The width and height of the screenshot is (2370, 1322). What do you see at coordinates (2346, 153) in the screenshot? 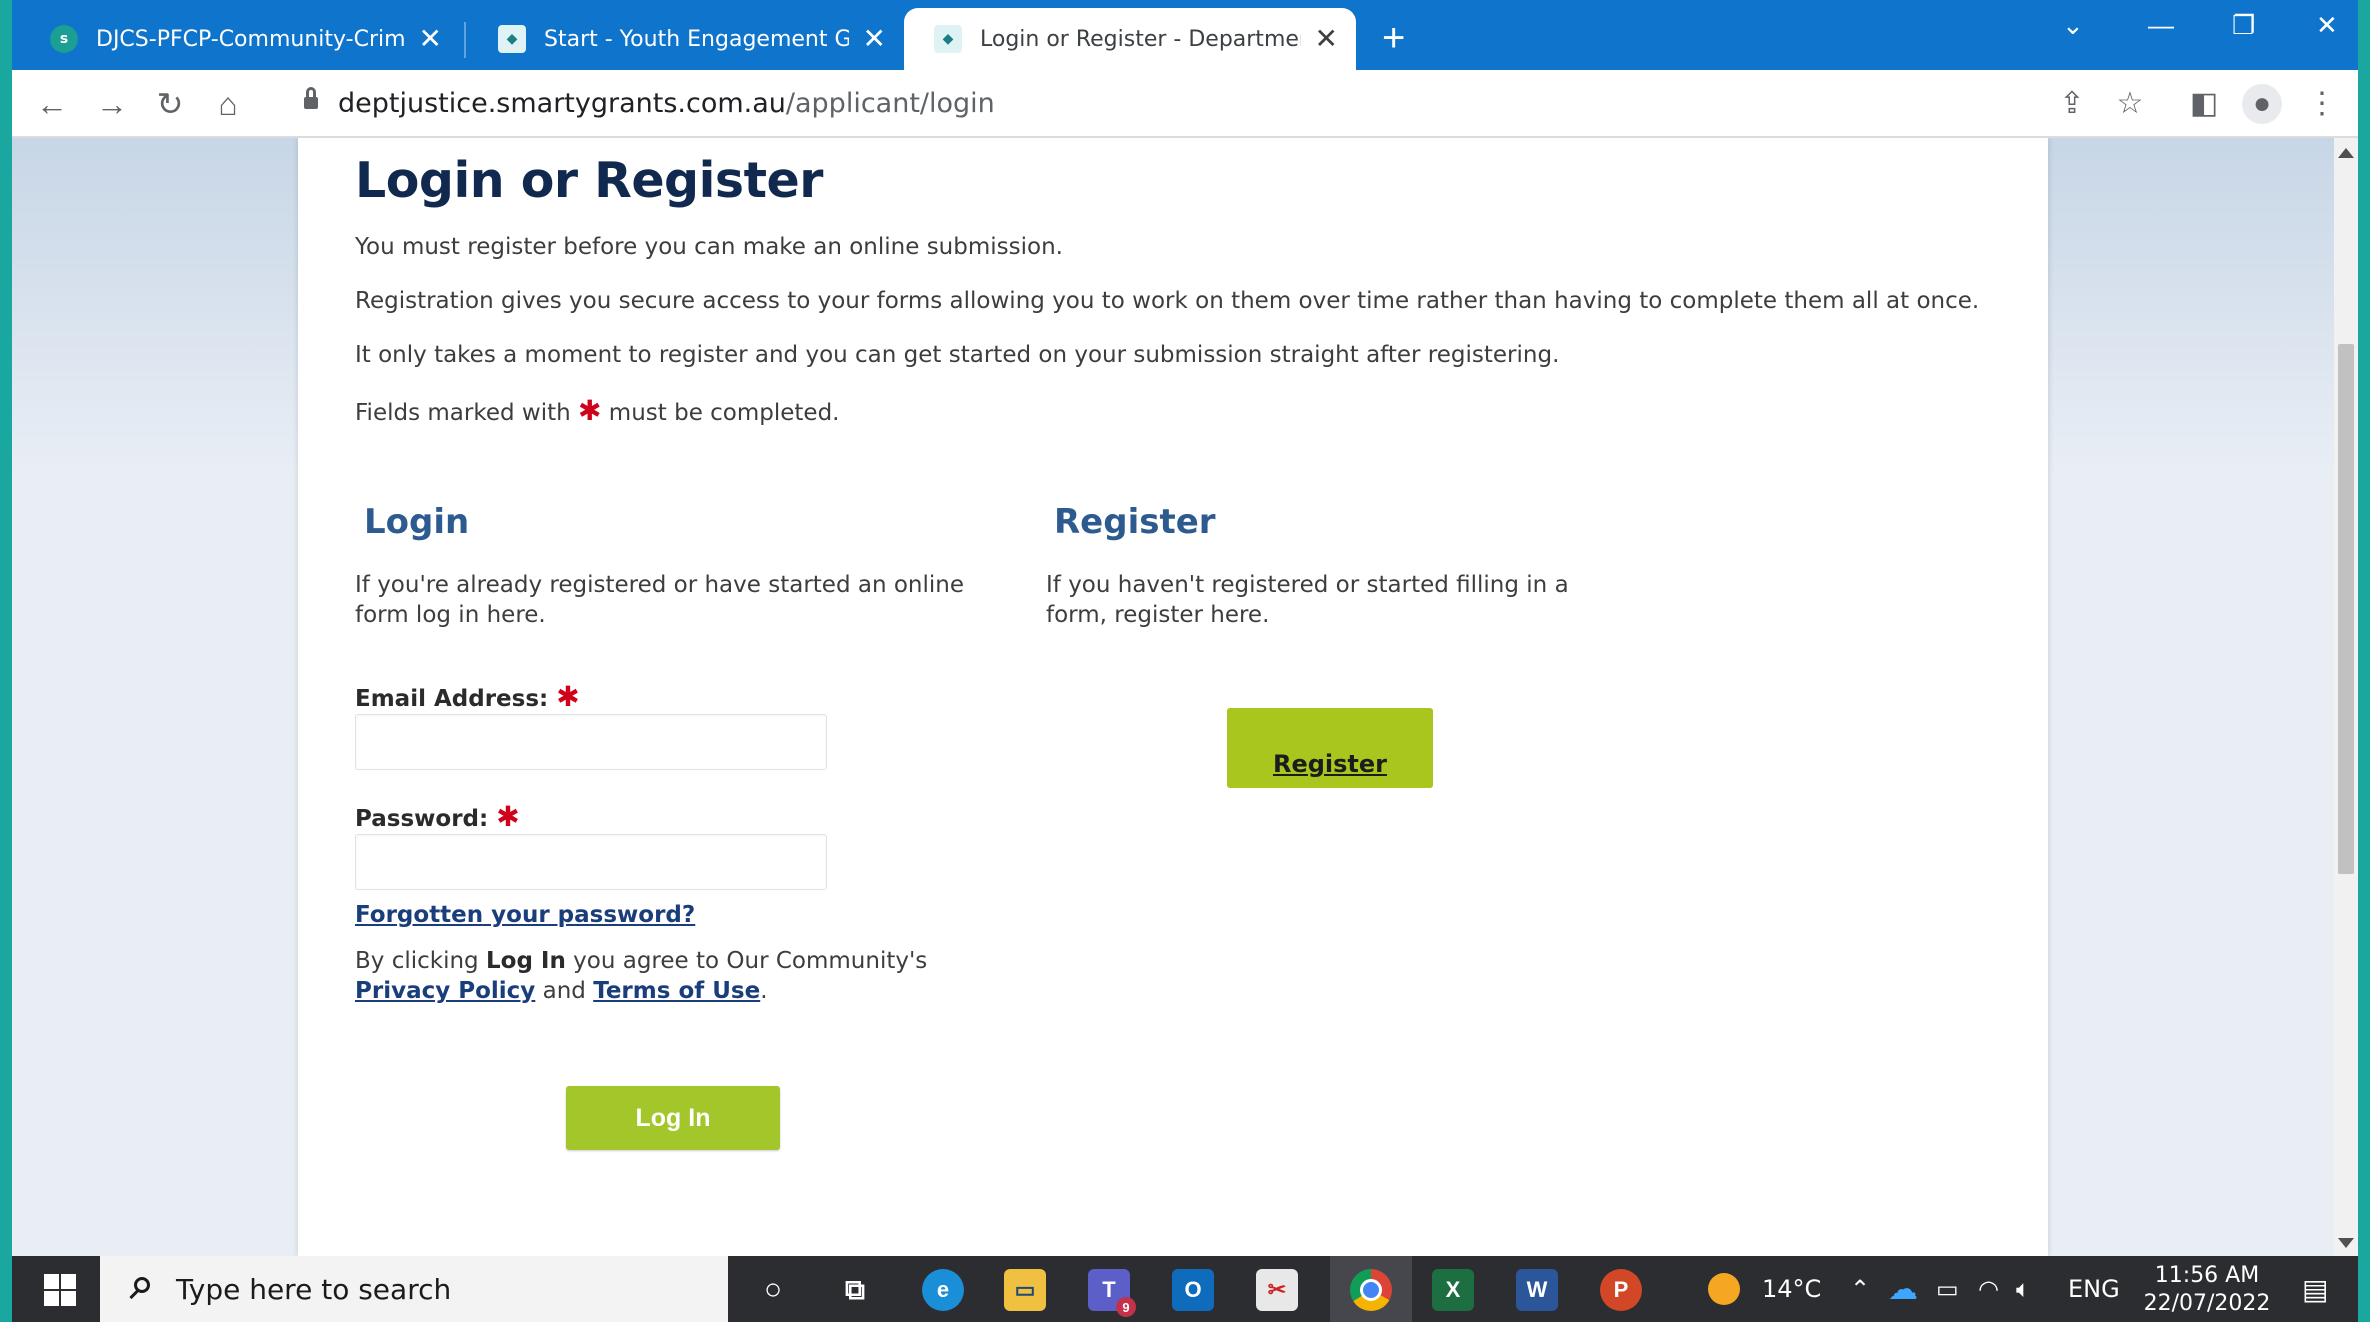
I see `scroll-up-arrow-icon` at bounding box center [2346, 153].